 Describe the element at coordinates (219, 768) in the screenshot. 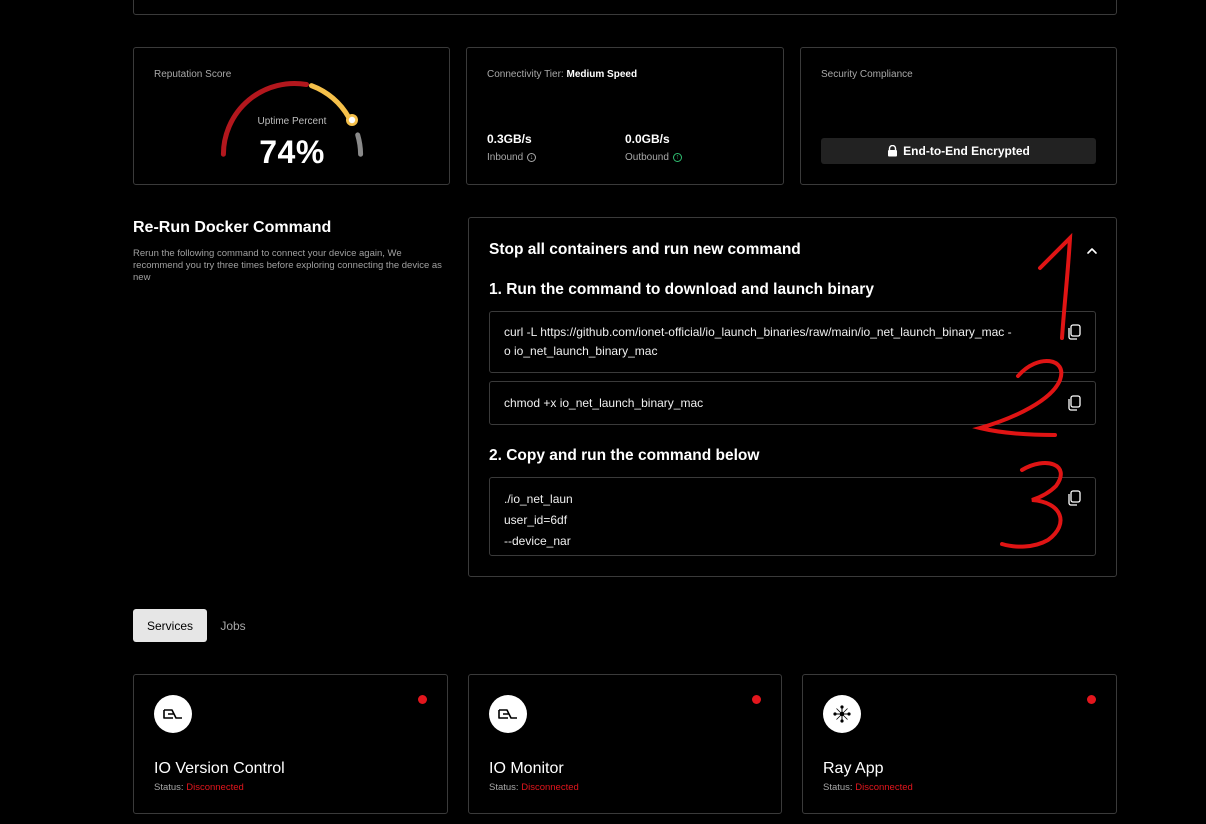

I see `service-name: IO Version Control` at that location.